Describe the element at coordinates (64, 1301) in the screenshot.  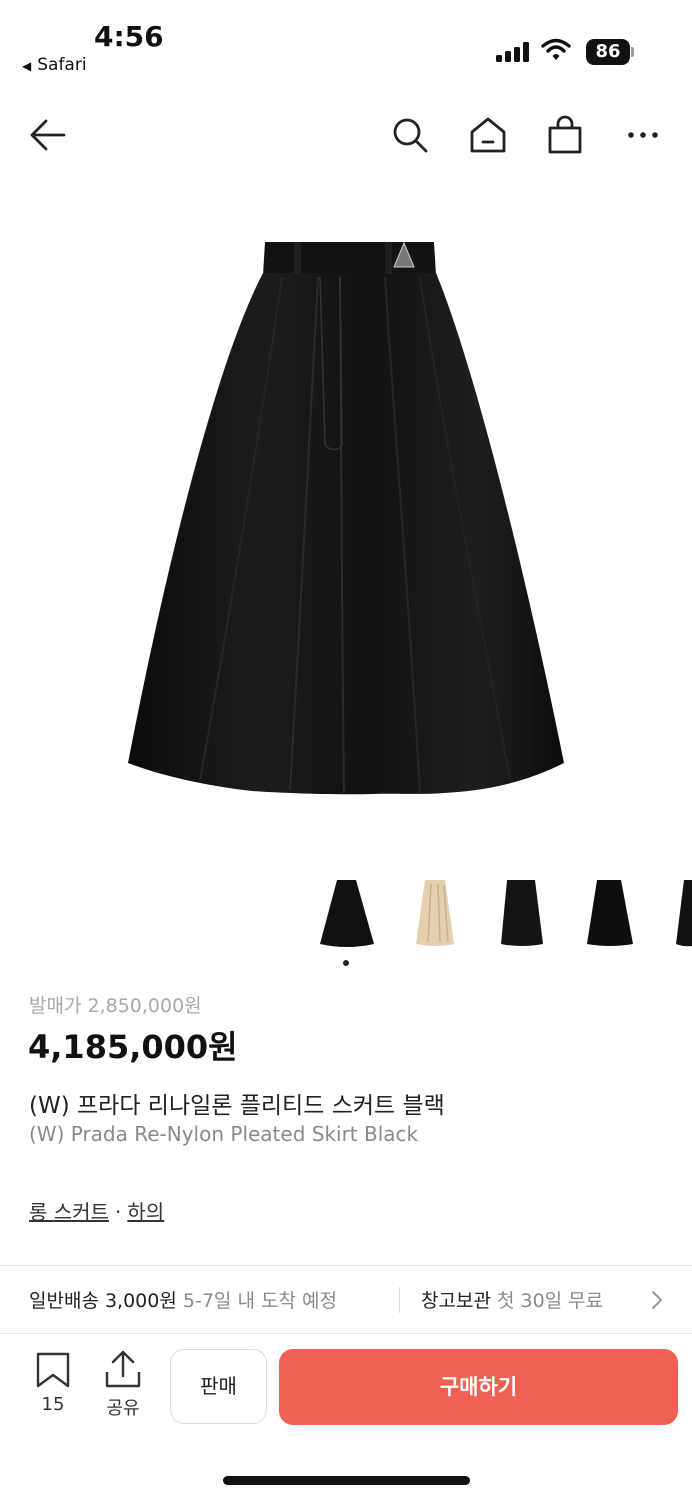
I see `shipping-label: 일반배송` at that location.